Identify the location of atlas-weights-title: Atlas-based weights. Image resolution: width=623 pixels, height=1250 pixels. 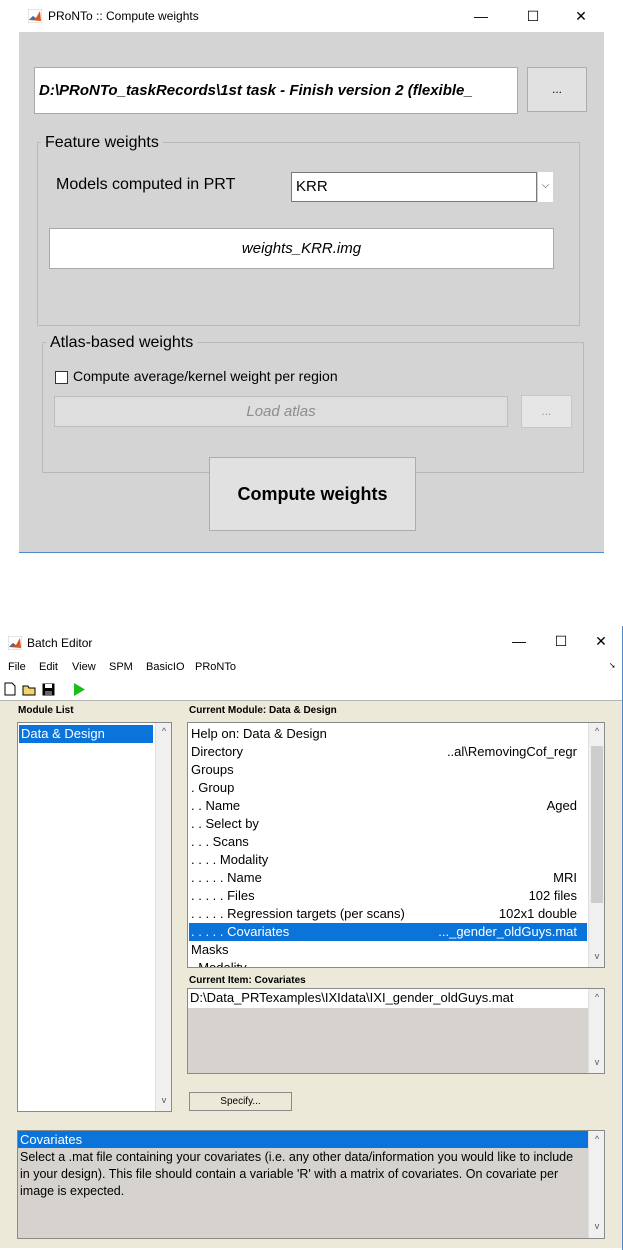
(122, 343).